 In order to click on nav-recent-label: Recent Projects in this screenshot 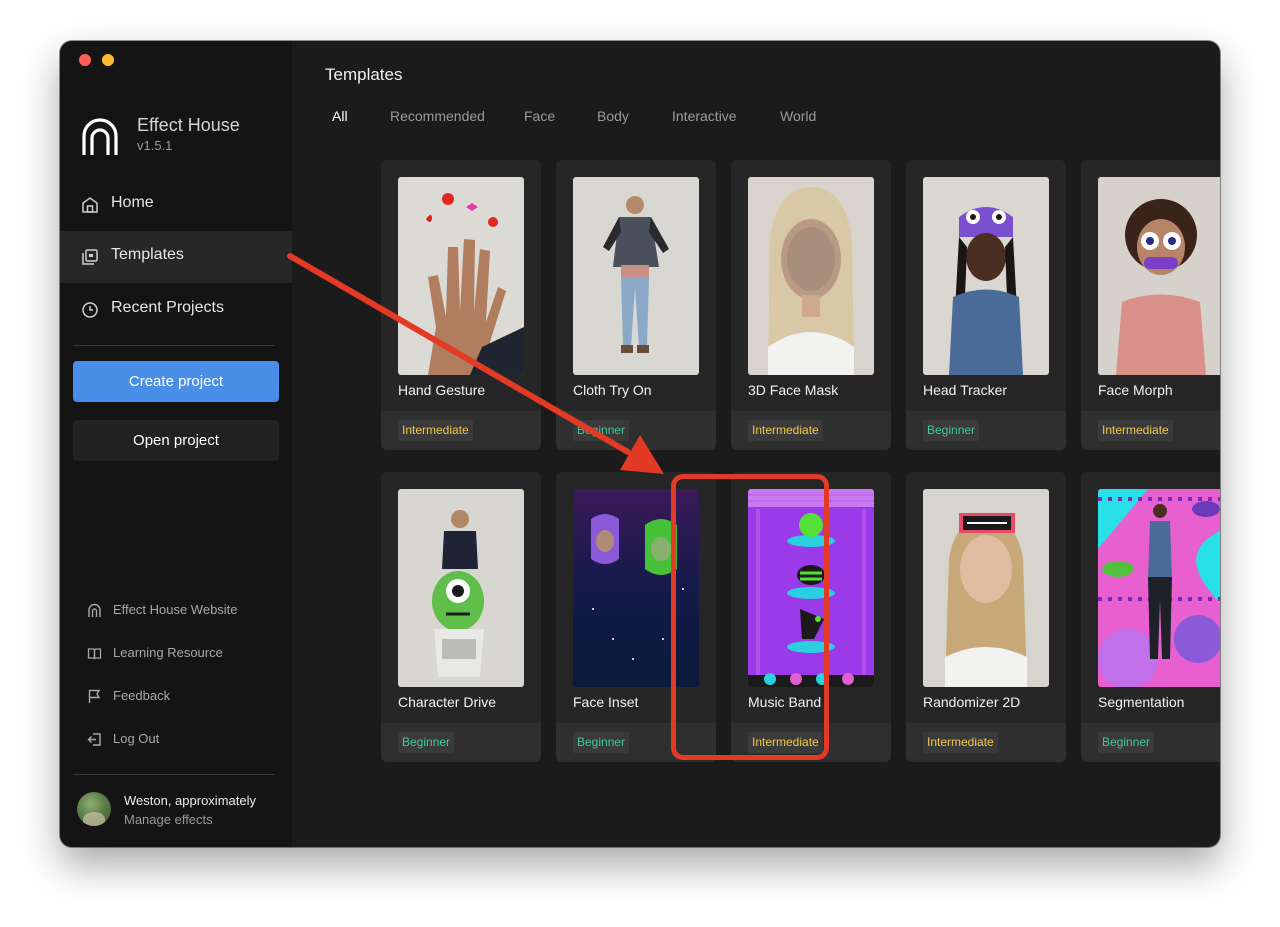, I will do `click(167, 307)`.